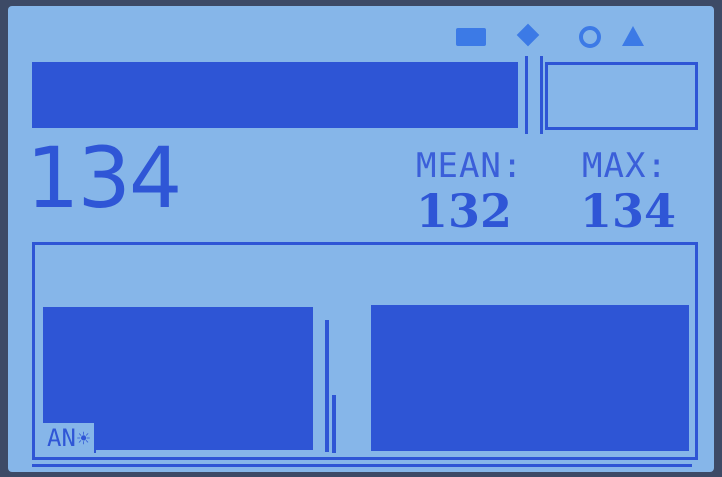 The height and width of the screenshot is (477, 722). Describe the element at coordinates (362, 465) in the screenshot. I see `baseline-divider` at that location.